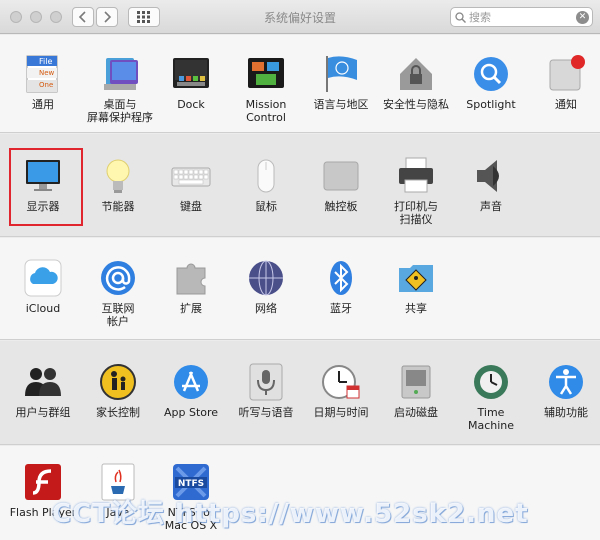 This screenshot has height=540, width=600. What do you see at coordinates (43, 308) in the screenshot?
I see `pane-label: iCloud` at bounding box center [43, 308].